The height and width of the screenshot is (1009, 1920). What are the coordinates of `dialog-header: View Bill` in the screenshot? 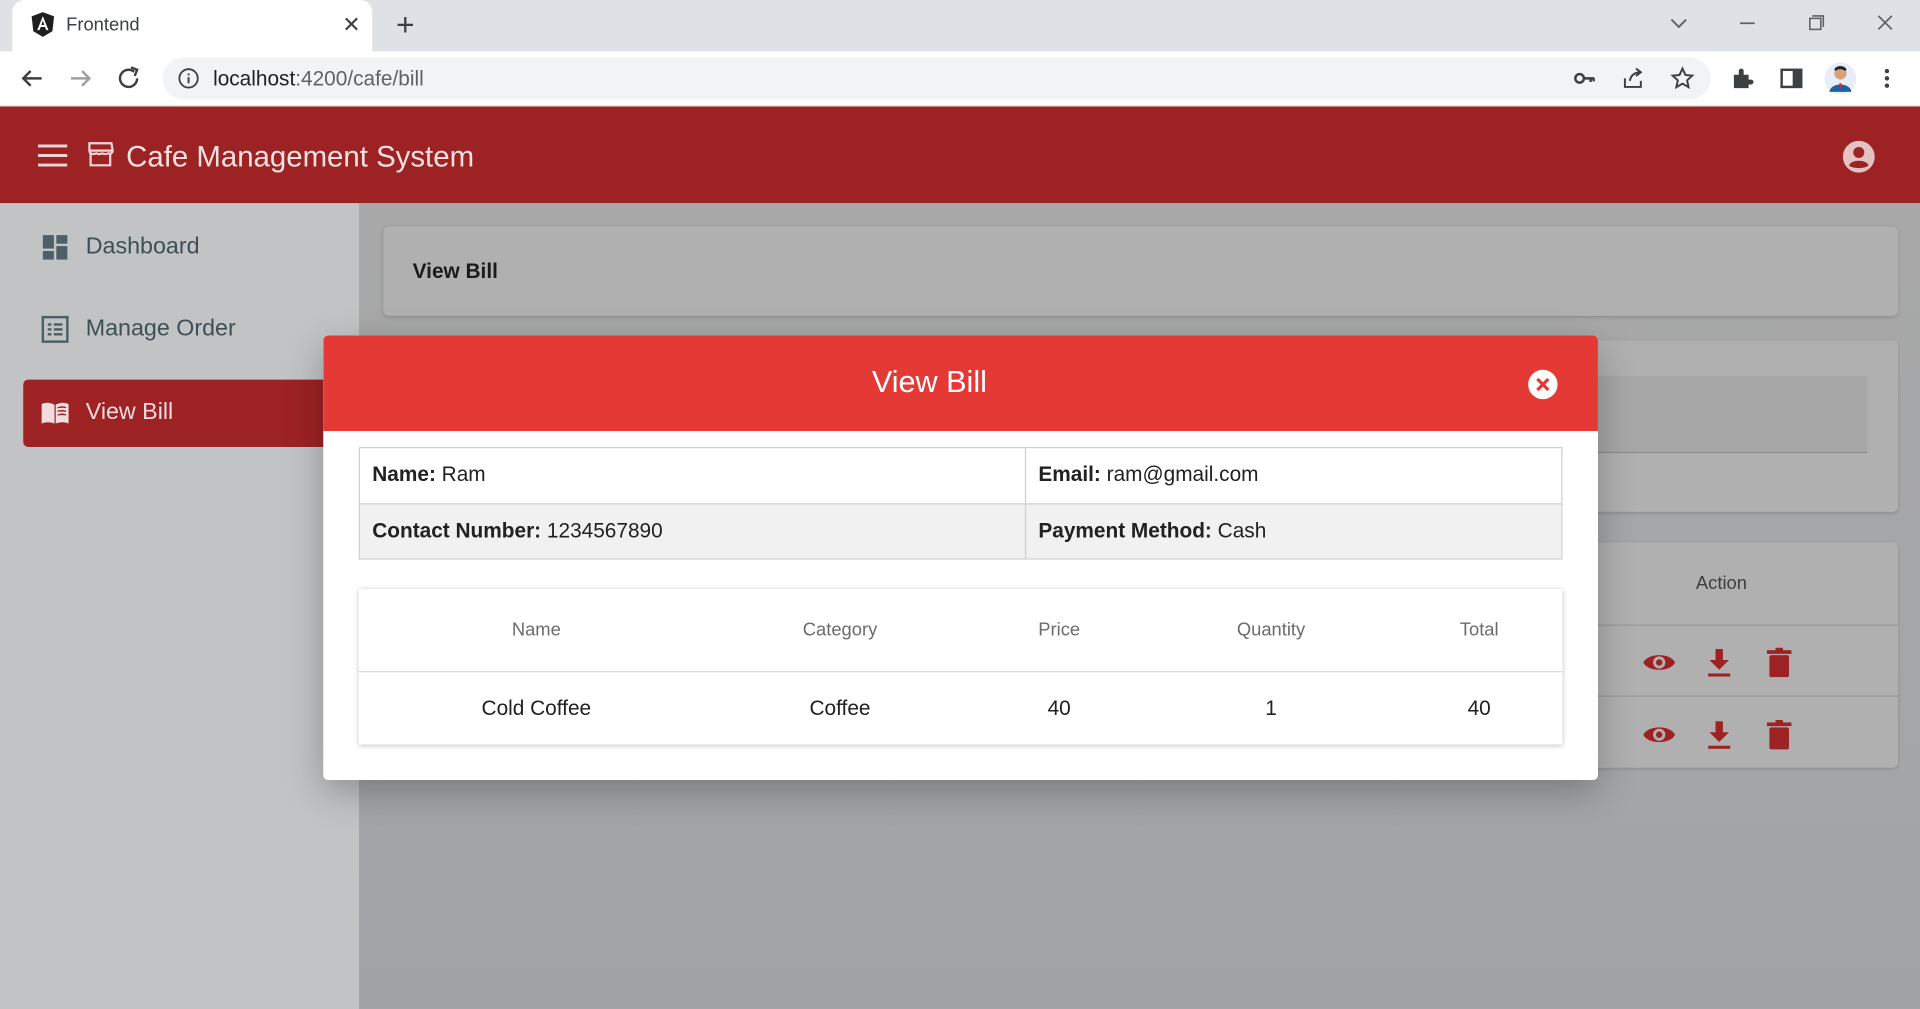 It's located at (960, 383).